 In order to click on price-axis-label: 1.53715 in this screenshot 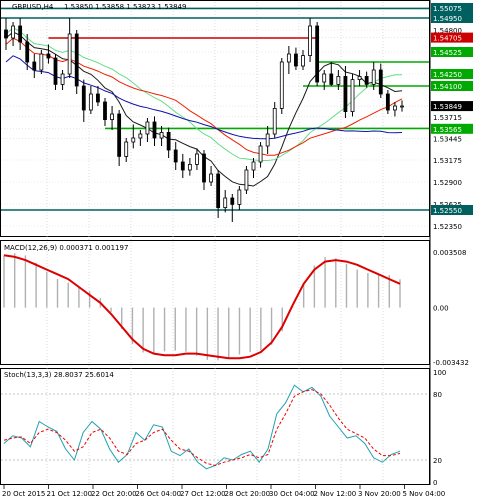, I will do `click(447, 118)`.